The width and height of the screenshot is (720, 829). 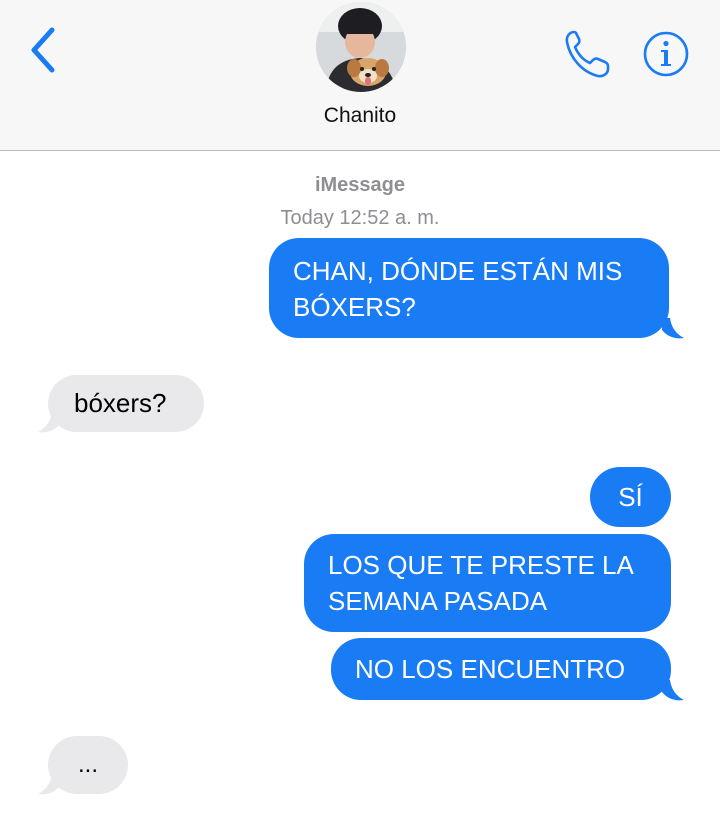 What do you see at coordinates (480, 583) in the screenshot?
I see `message-text: LOS QUE TE PRESTE LA SEMANA PASADA` at bounding box center [480, 583].